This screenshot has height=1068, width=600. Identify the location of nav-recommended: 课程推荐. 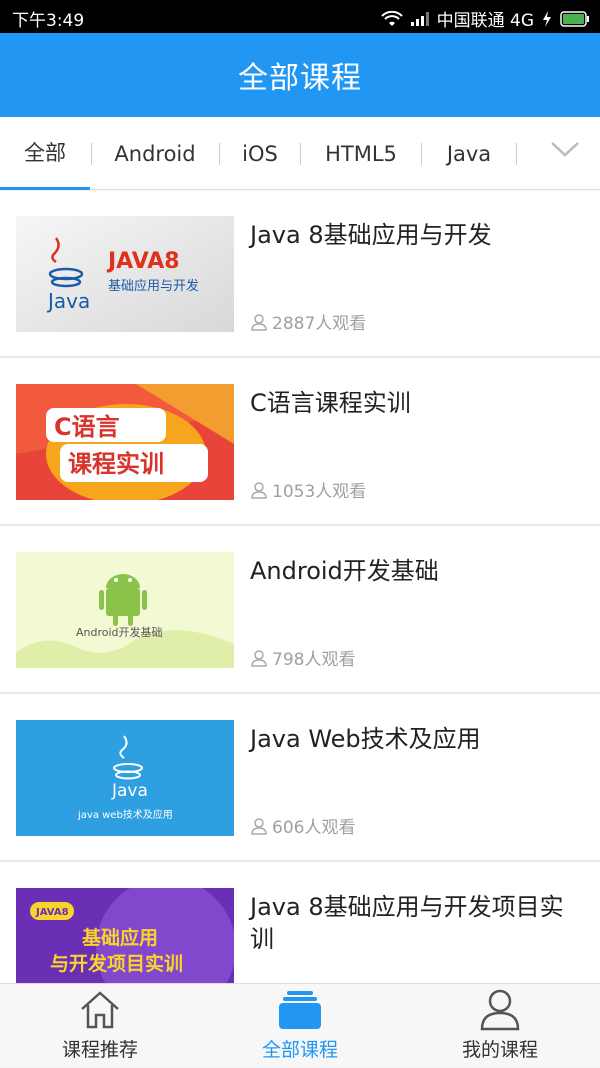
(100, 1026).